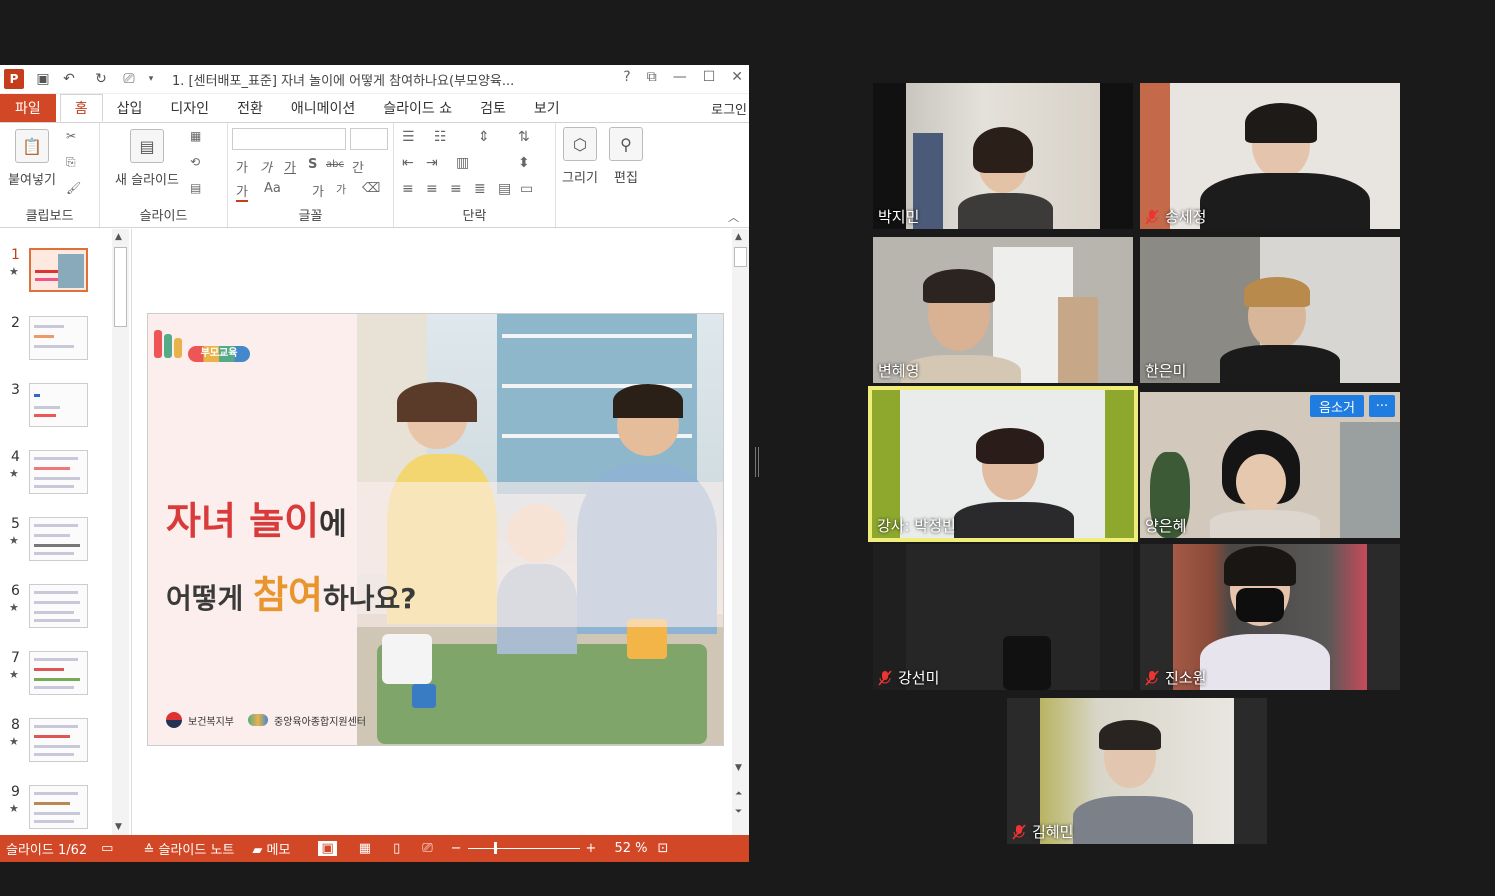  I want to click on participant-name: 송세정, so click(1175, 216).